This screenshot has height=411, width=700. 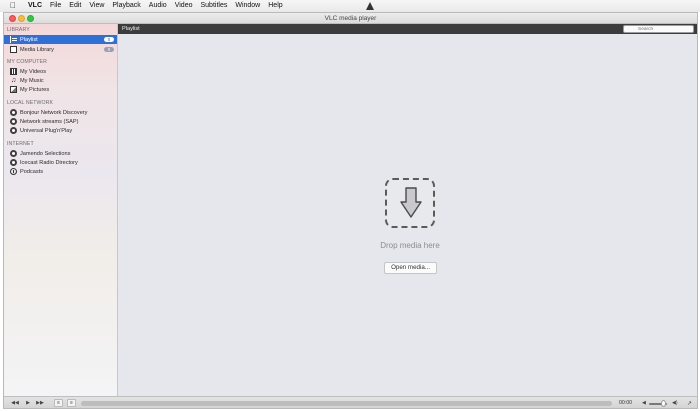 What do you see at coordinates (75, 6) in the screenshot?
I see `menu-edit: Edit` at bounding box center [75, 6].